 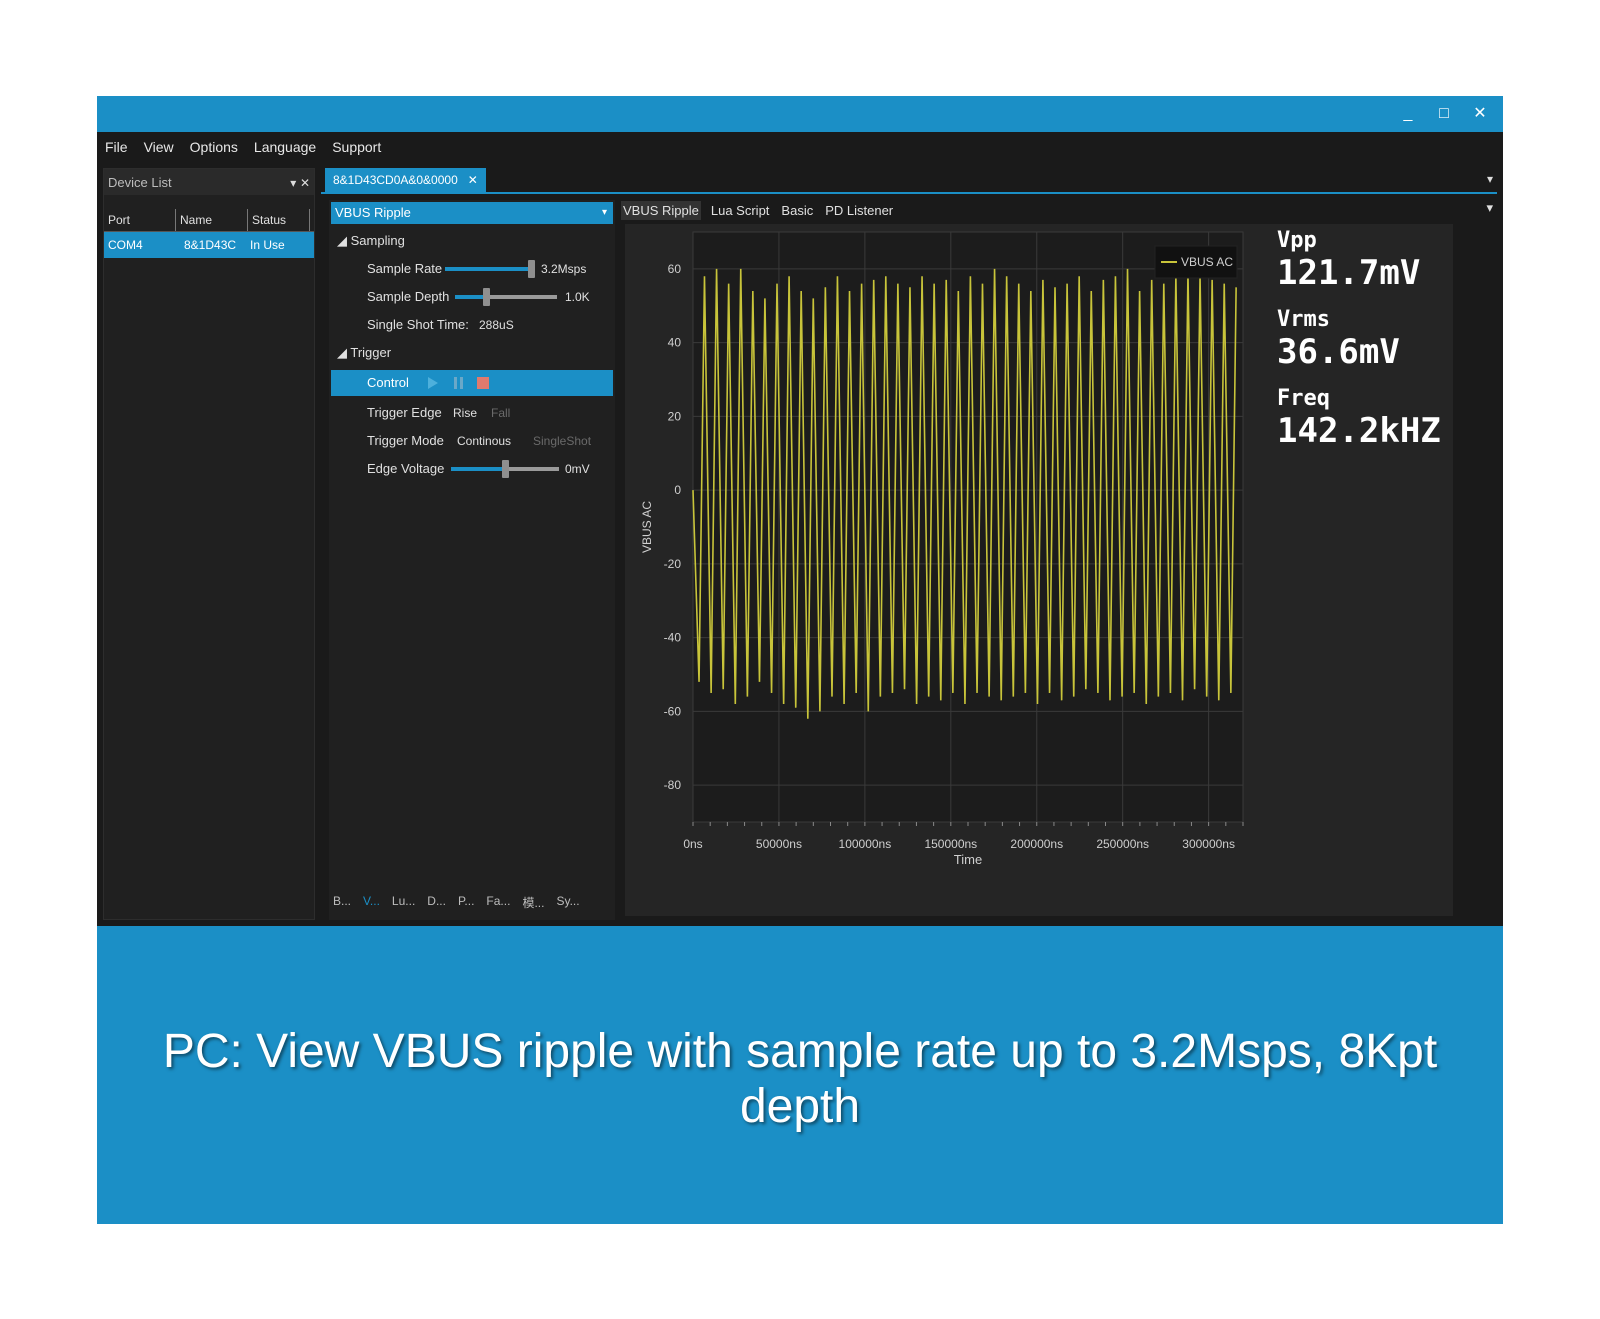 I want to click on column-status: Status, so click(x=279, y=220).